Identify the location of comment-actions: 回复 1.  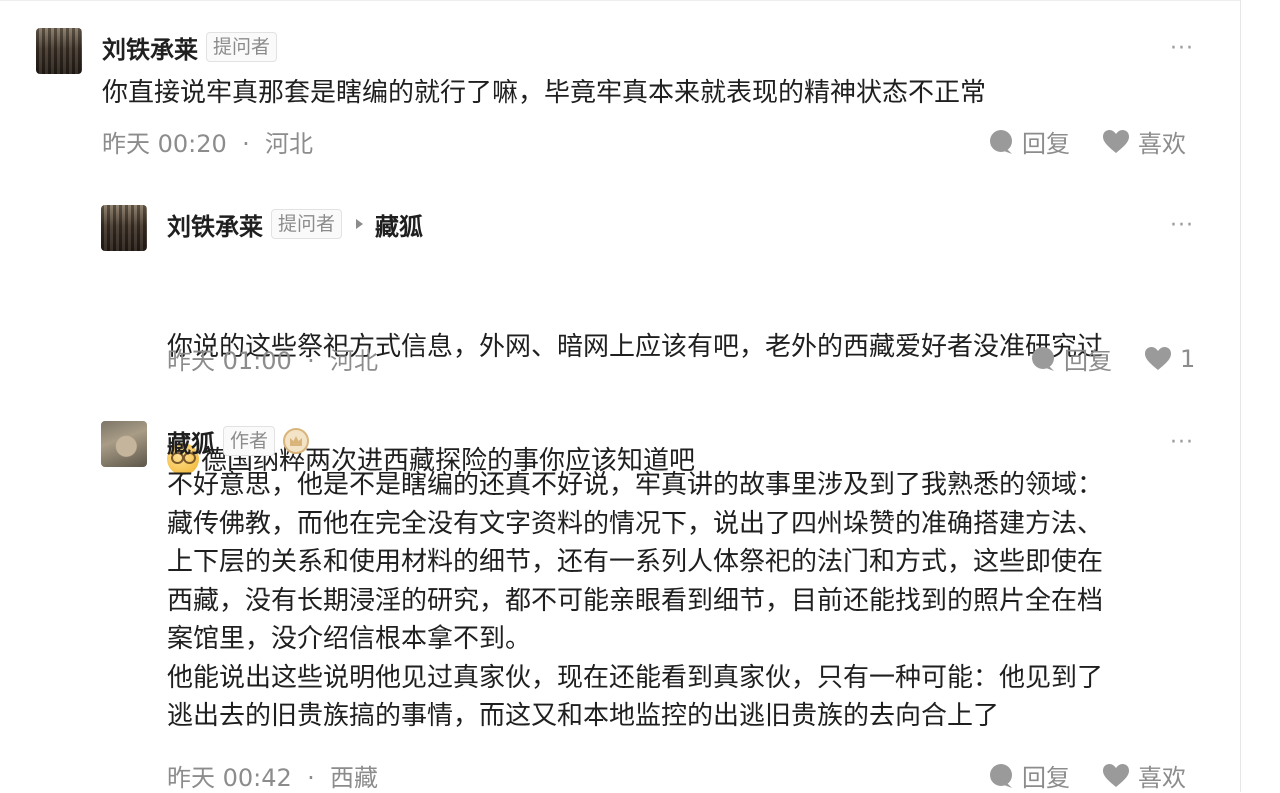
(1112, 358).